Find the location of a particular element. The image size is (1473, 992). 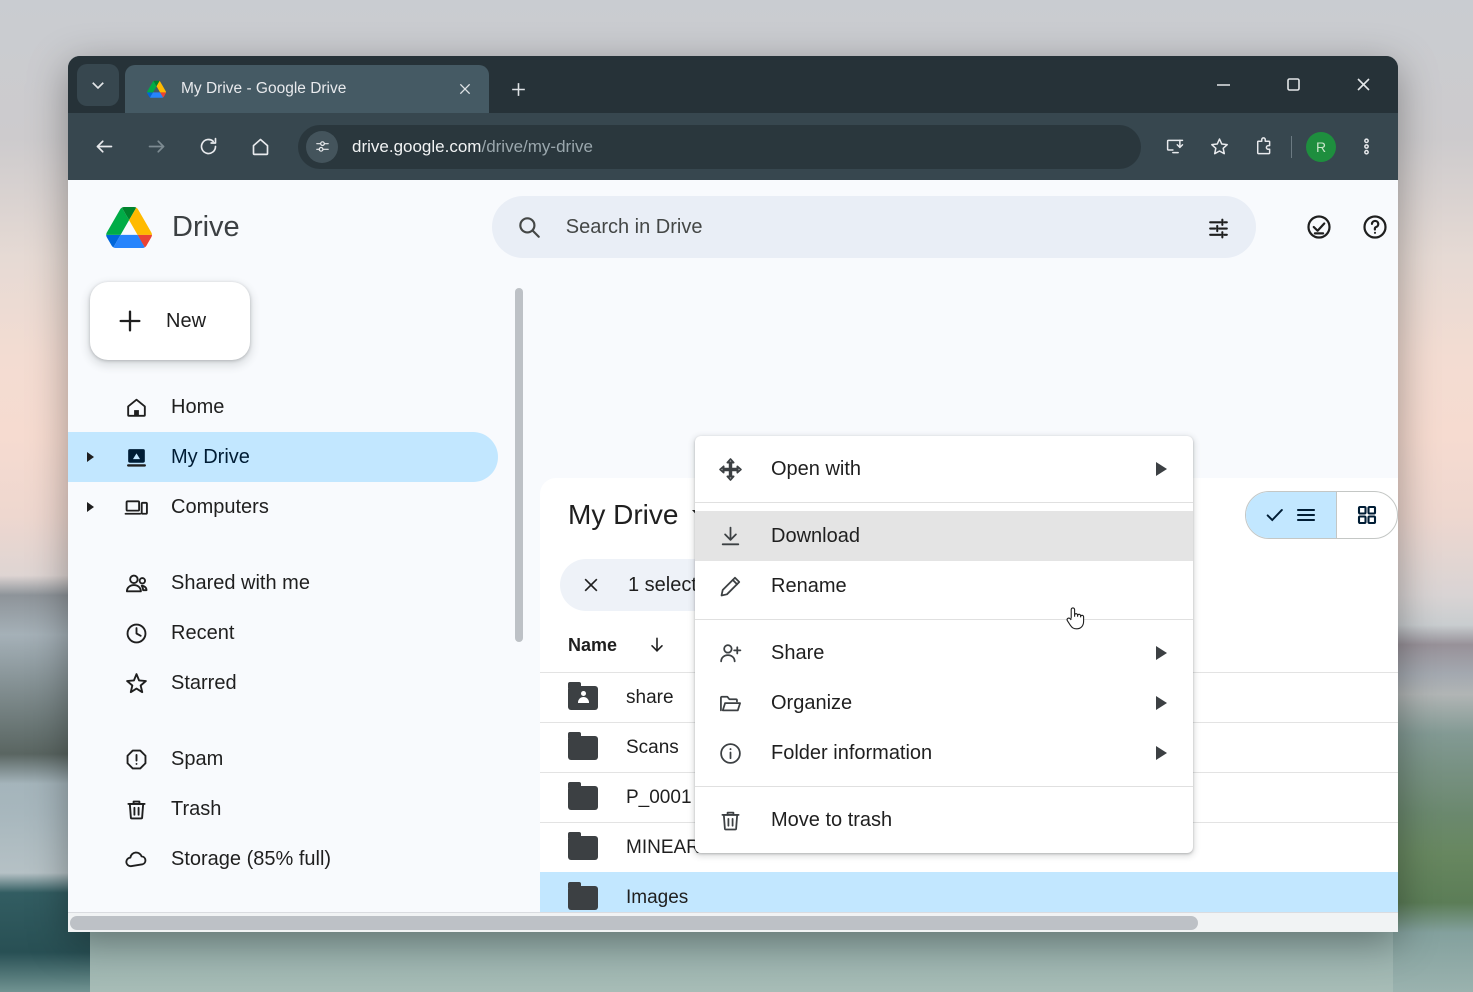

download-icon is located at coordinates (730, 536).